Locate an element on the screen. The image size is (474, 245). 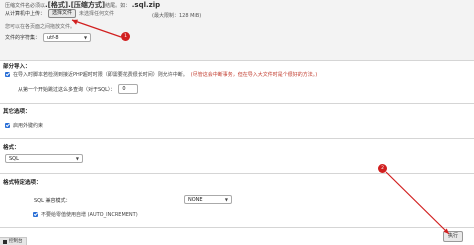
console-tab: 控制台 is located at coordinates (13, 241).